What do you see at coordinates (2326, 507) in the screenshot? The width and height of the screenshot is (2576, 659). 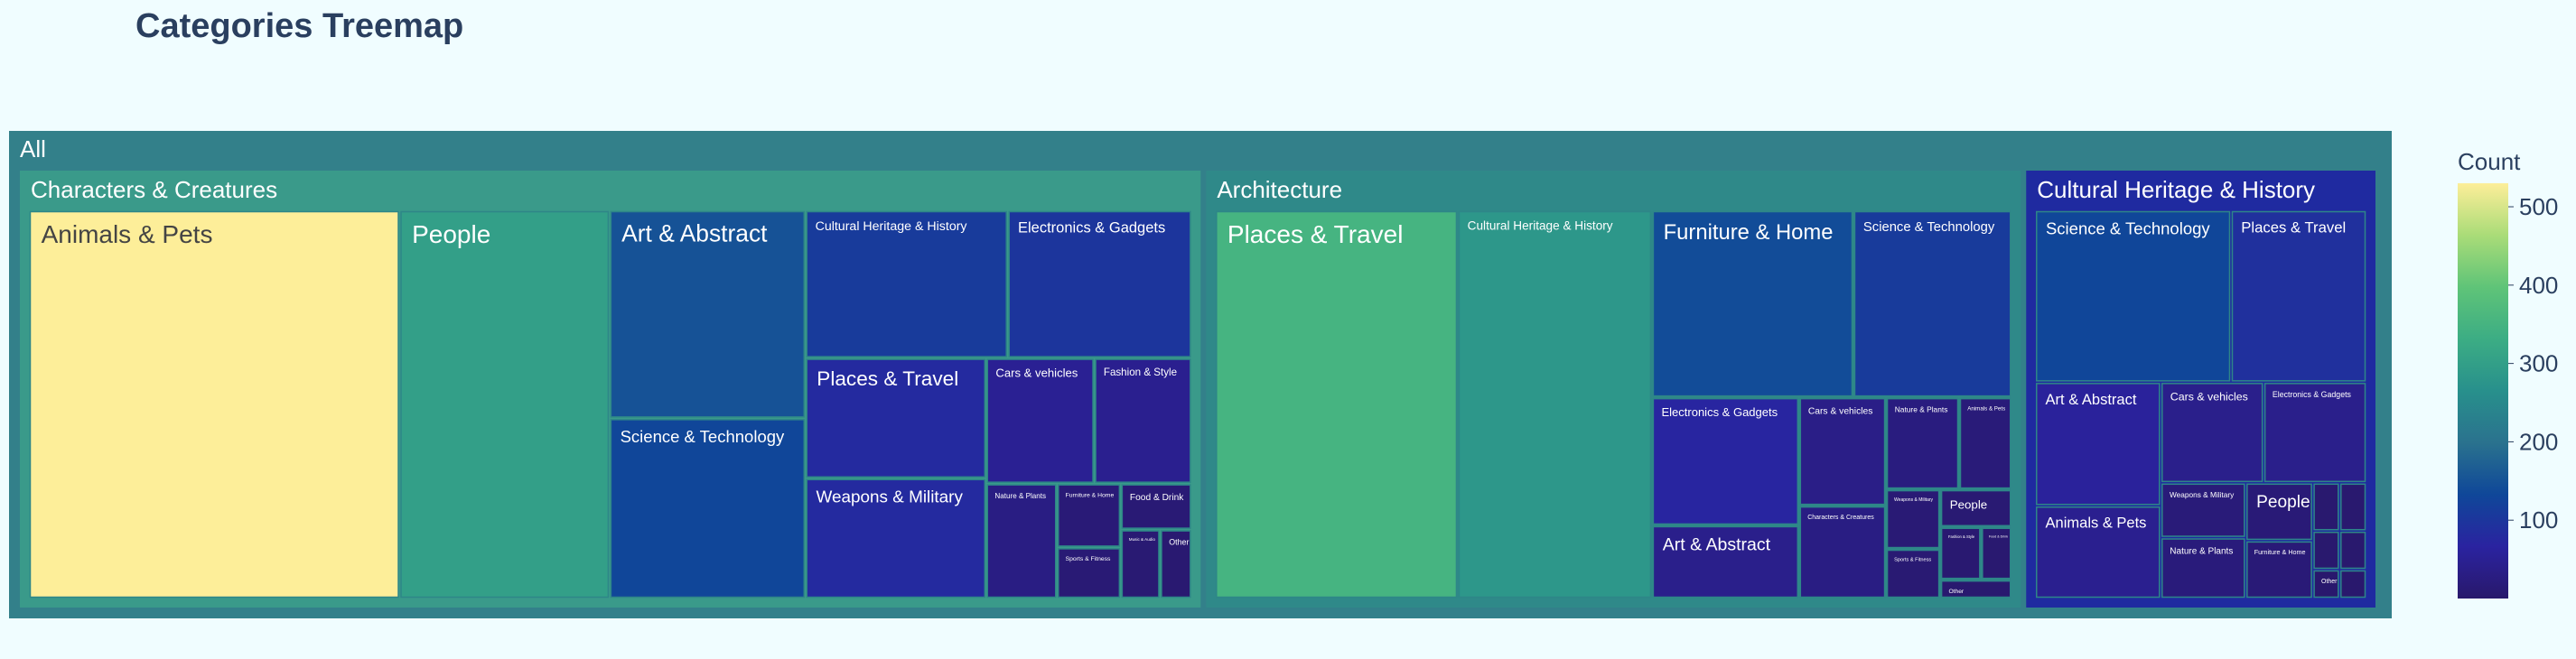 I see `treemap-tile-cultural-heritage-and-history-fashion-and-style` at bounding box center [2326, 507].